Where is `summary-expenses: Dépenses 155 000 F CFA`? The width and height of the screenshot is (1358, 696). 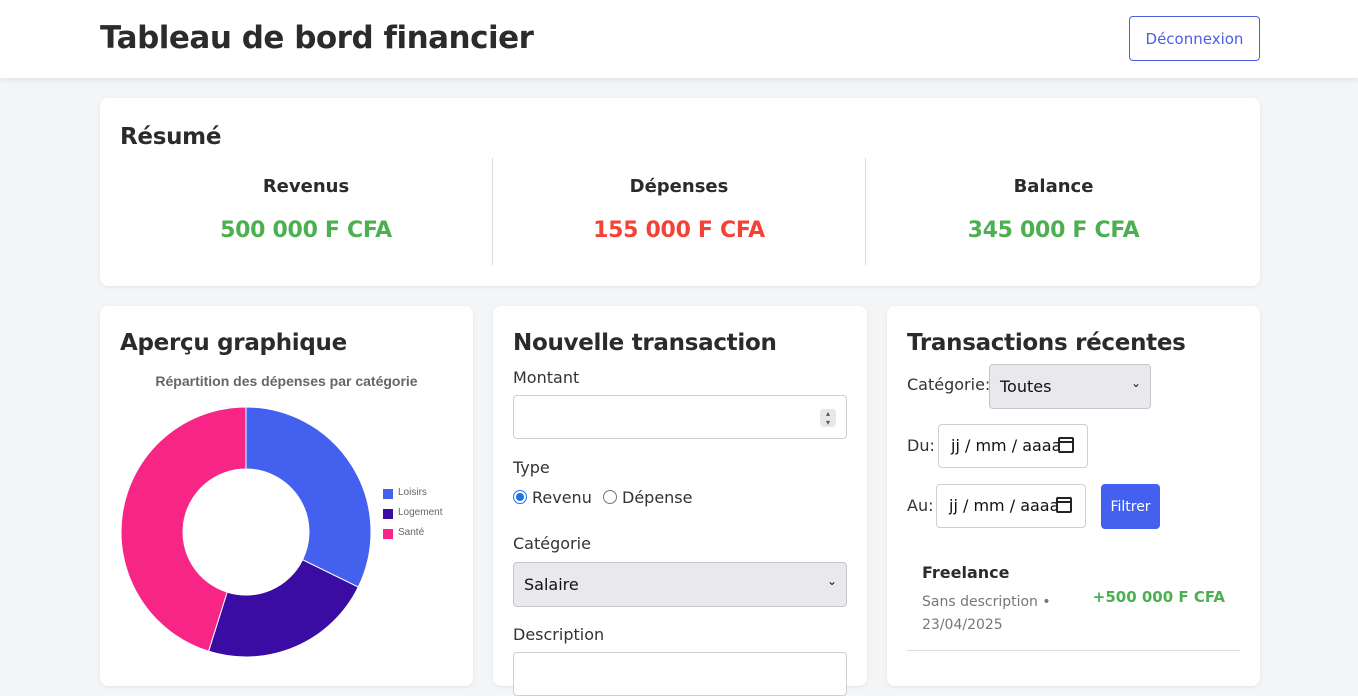 summary-expenses: Dépenses 155 000 F CFA is located at coordinates (679, 211).